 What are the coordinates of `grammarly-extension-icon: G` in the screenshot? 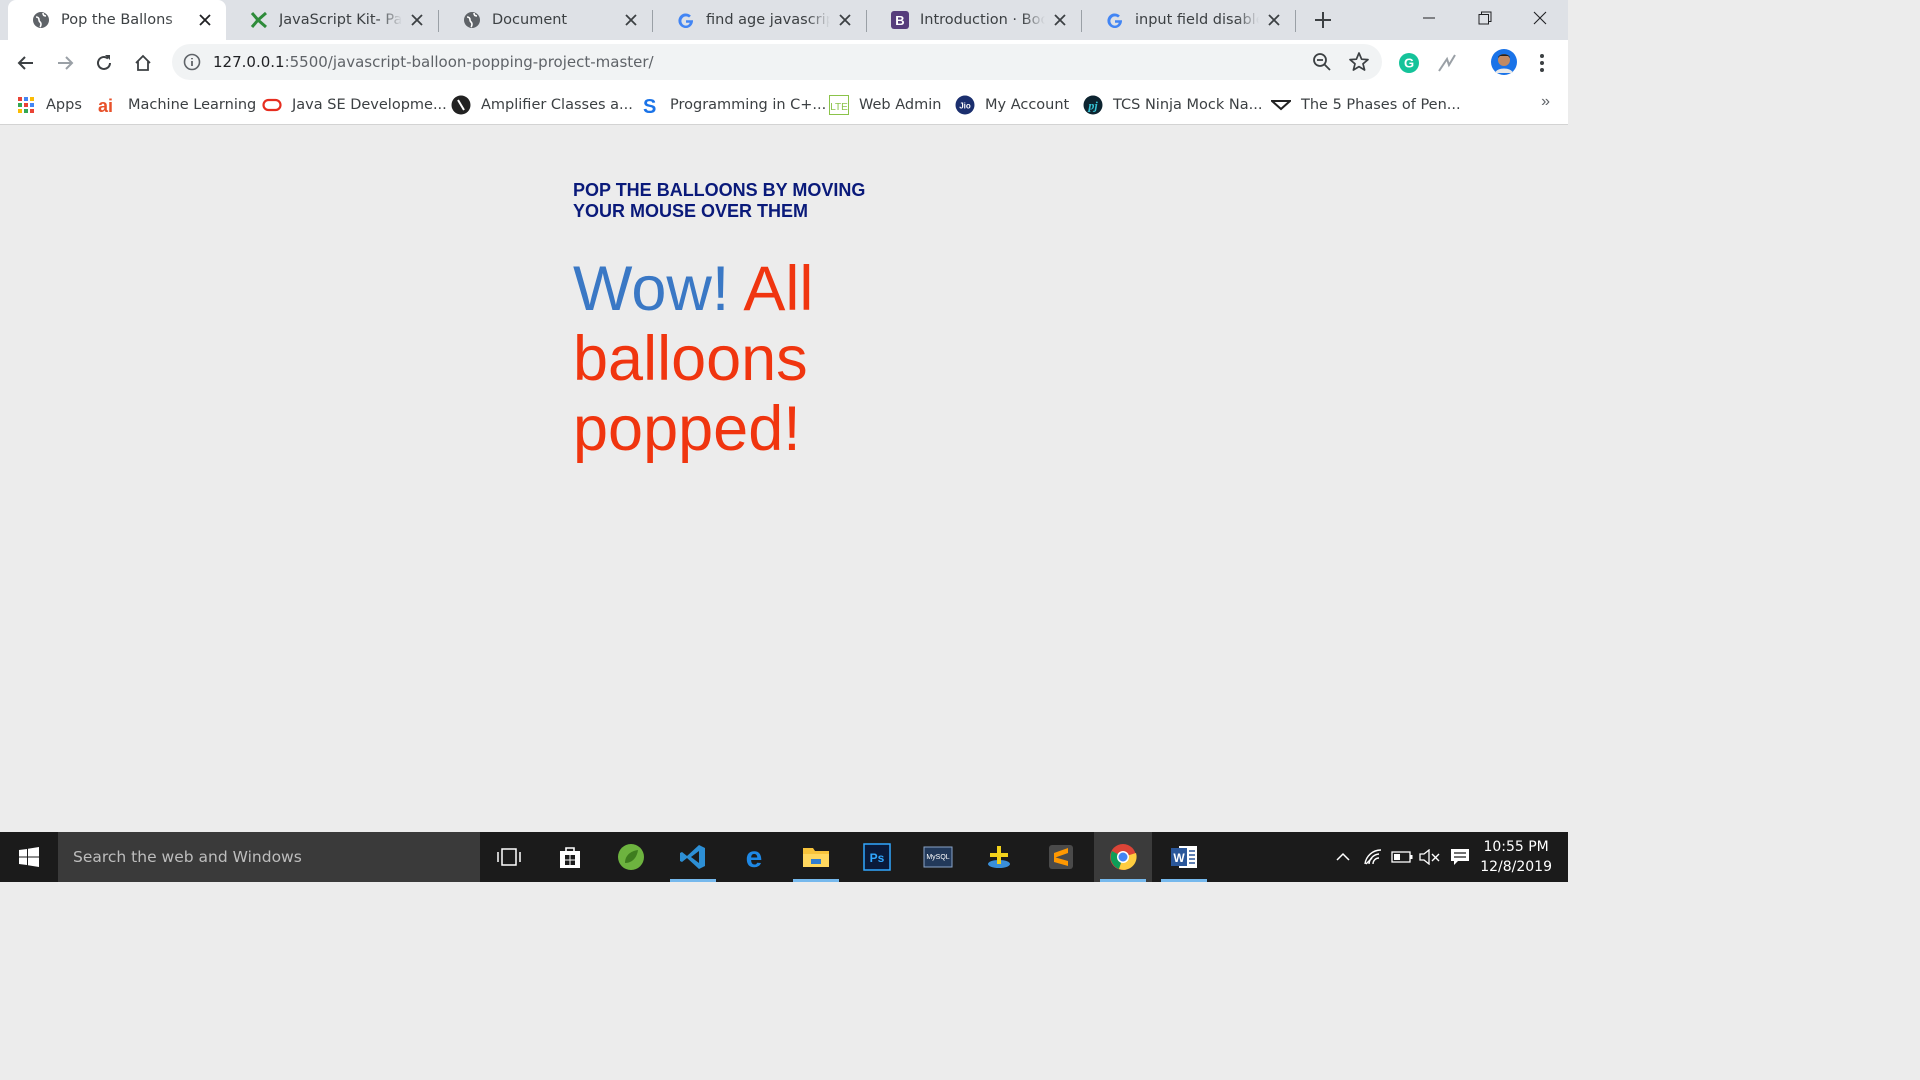 It's located at (1409, 63).